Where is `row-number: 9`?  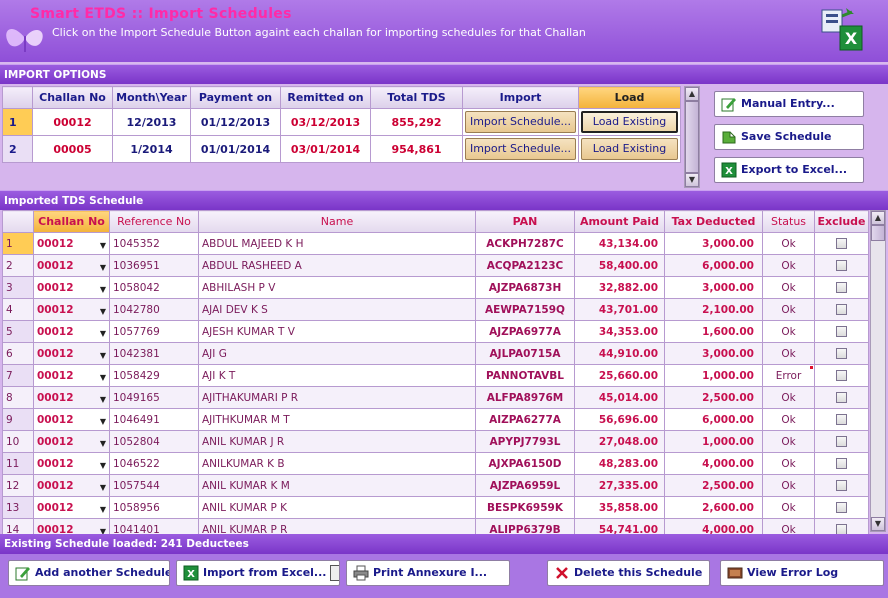
row-number: 9 is located at coordinates (18, 419).